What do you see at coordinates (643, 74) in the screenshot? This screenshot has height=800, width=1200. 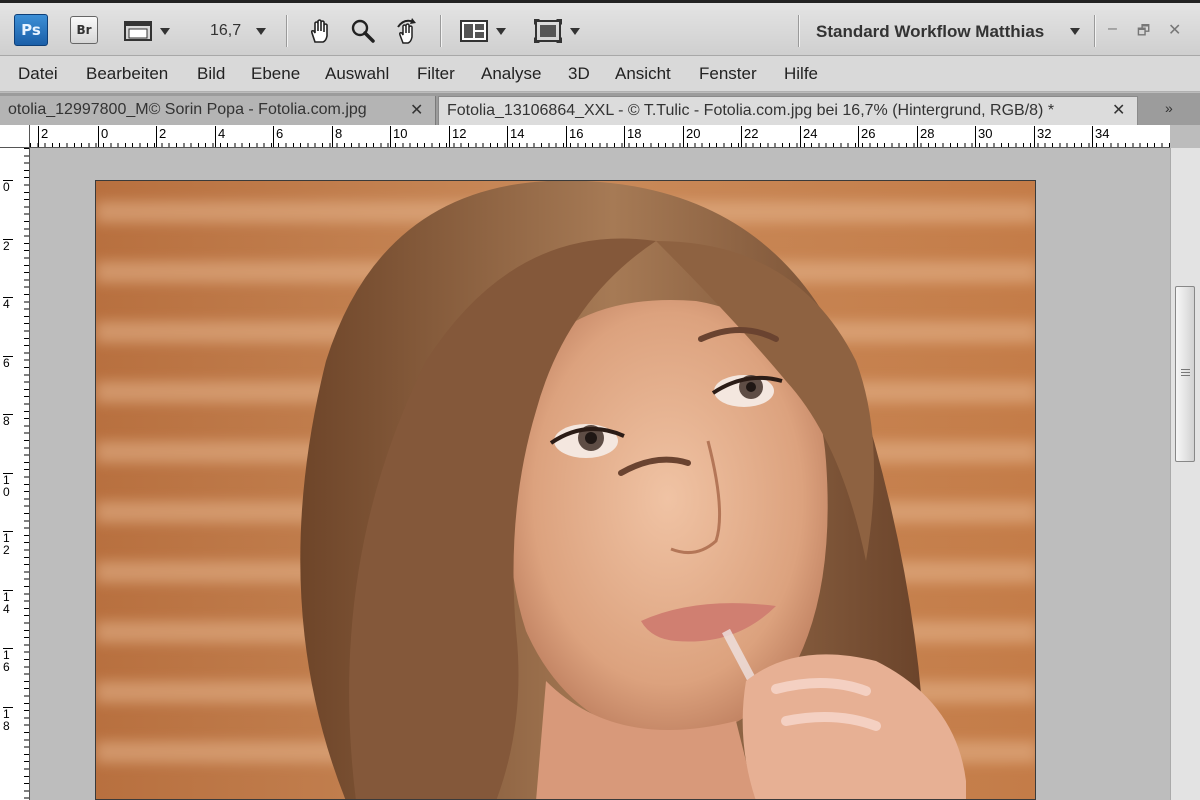 I see `menu-ansicht: Ansicht` at bounding box center [643, 74].